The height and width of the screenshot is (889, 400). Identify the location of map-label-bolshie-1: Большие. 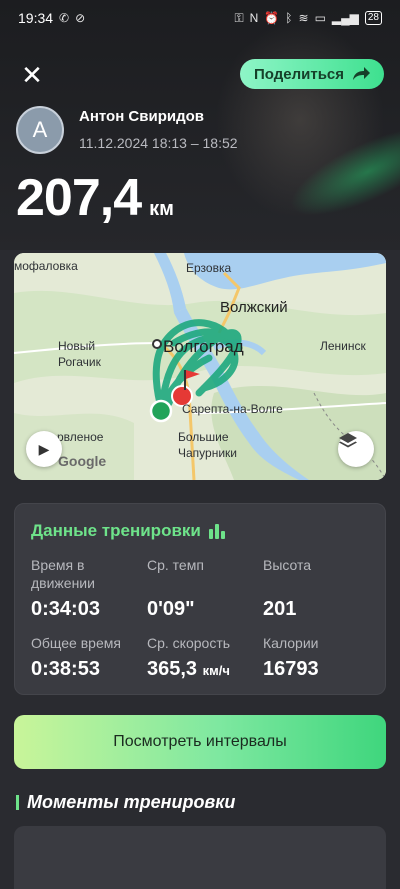
(203, 437).